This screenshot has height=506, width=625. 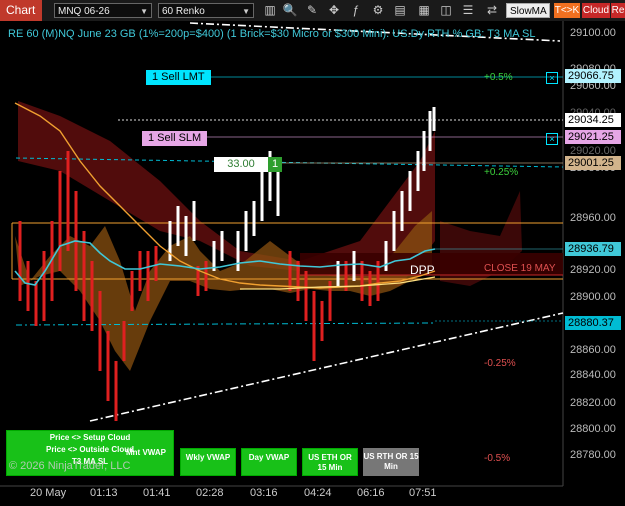 What do you see at coordinates (593, 249) in the screenshot?
I see `ma-price-label: 28936.79` at bounding box center [593, 249].